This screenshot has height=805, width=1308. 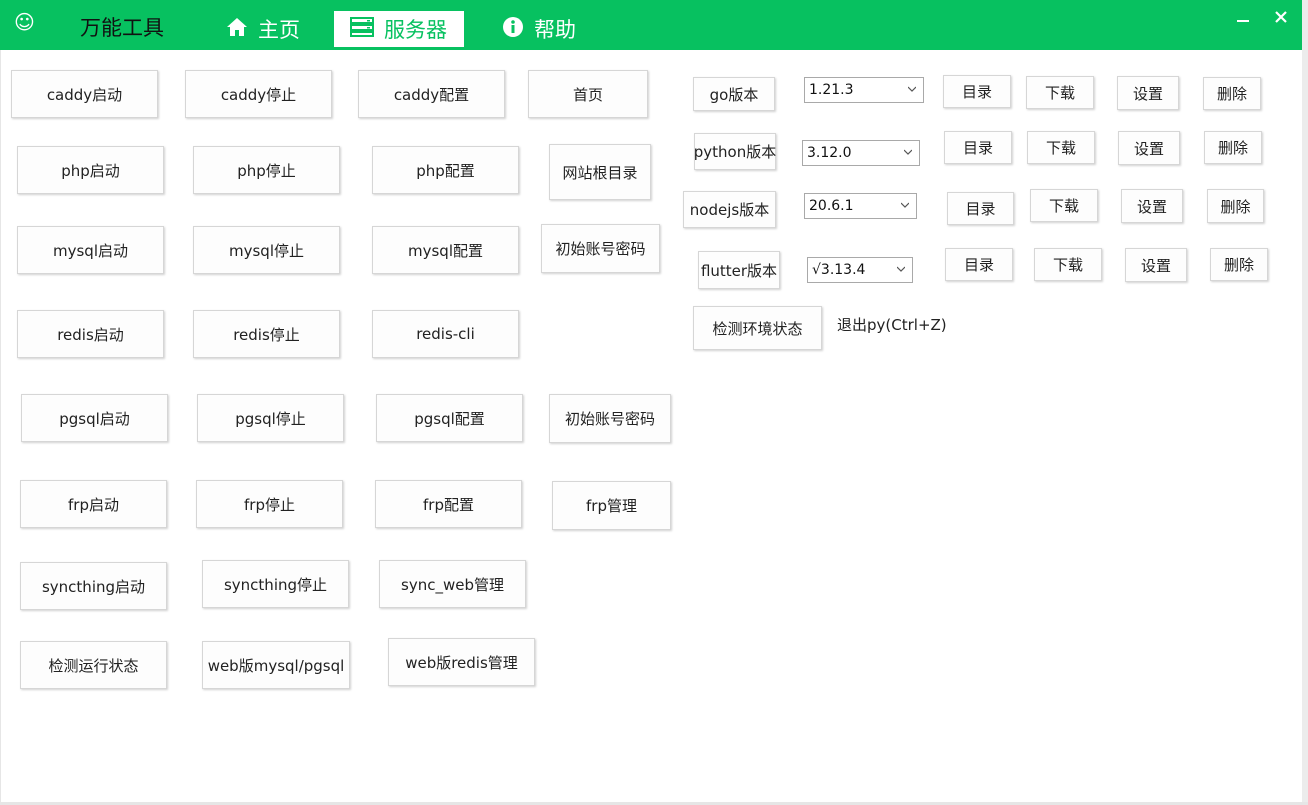 I want to click on home-icon, so click(x=242, y=29).